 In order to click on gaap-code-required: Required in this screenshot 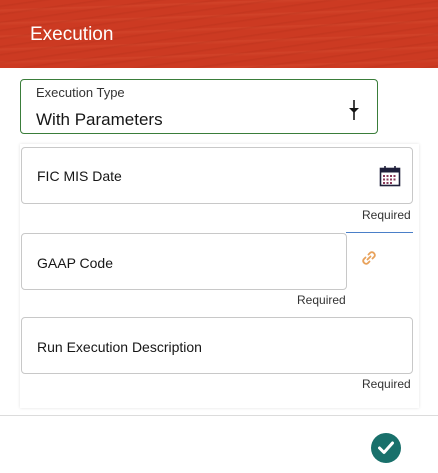, I will do `click(321, 300)`.